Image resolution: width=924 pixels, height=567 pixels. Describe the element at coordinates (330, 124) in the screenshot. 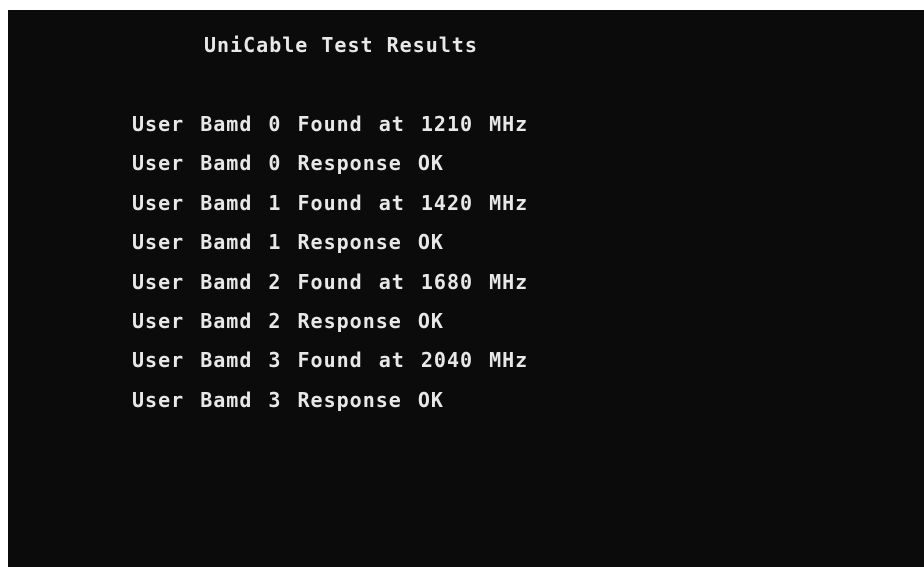

I see `result-line-band-0-found: User Bamd 0 Found at 1210 MHz` at that location.